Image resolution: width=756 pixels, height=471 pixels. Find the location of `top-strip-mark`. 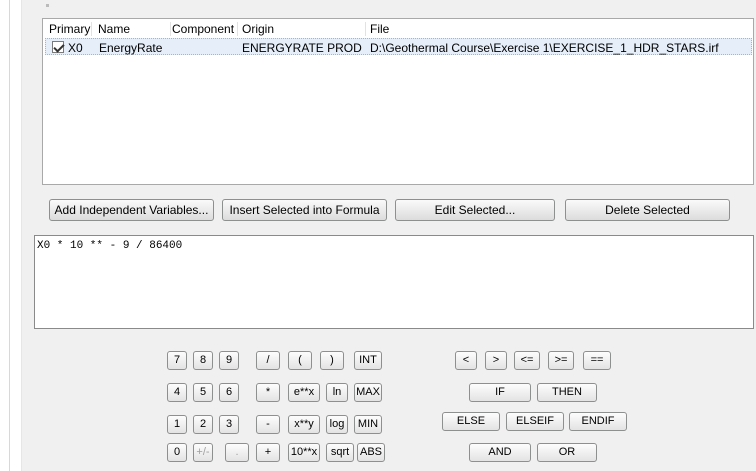

top-strip-mark is located at coordinates (47, 5).